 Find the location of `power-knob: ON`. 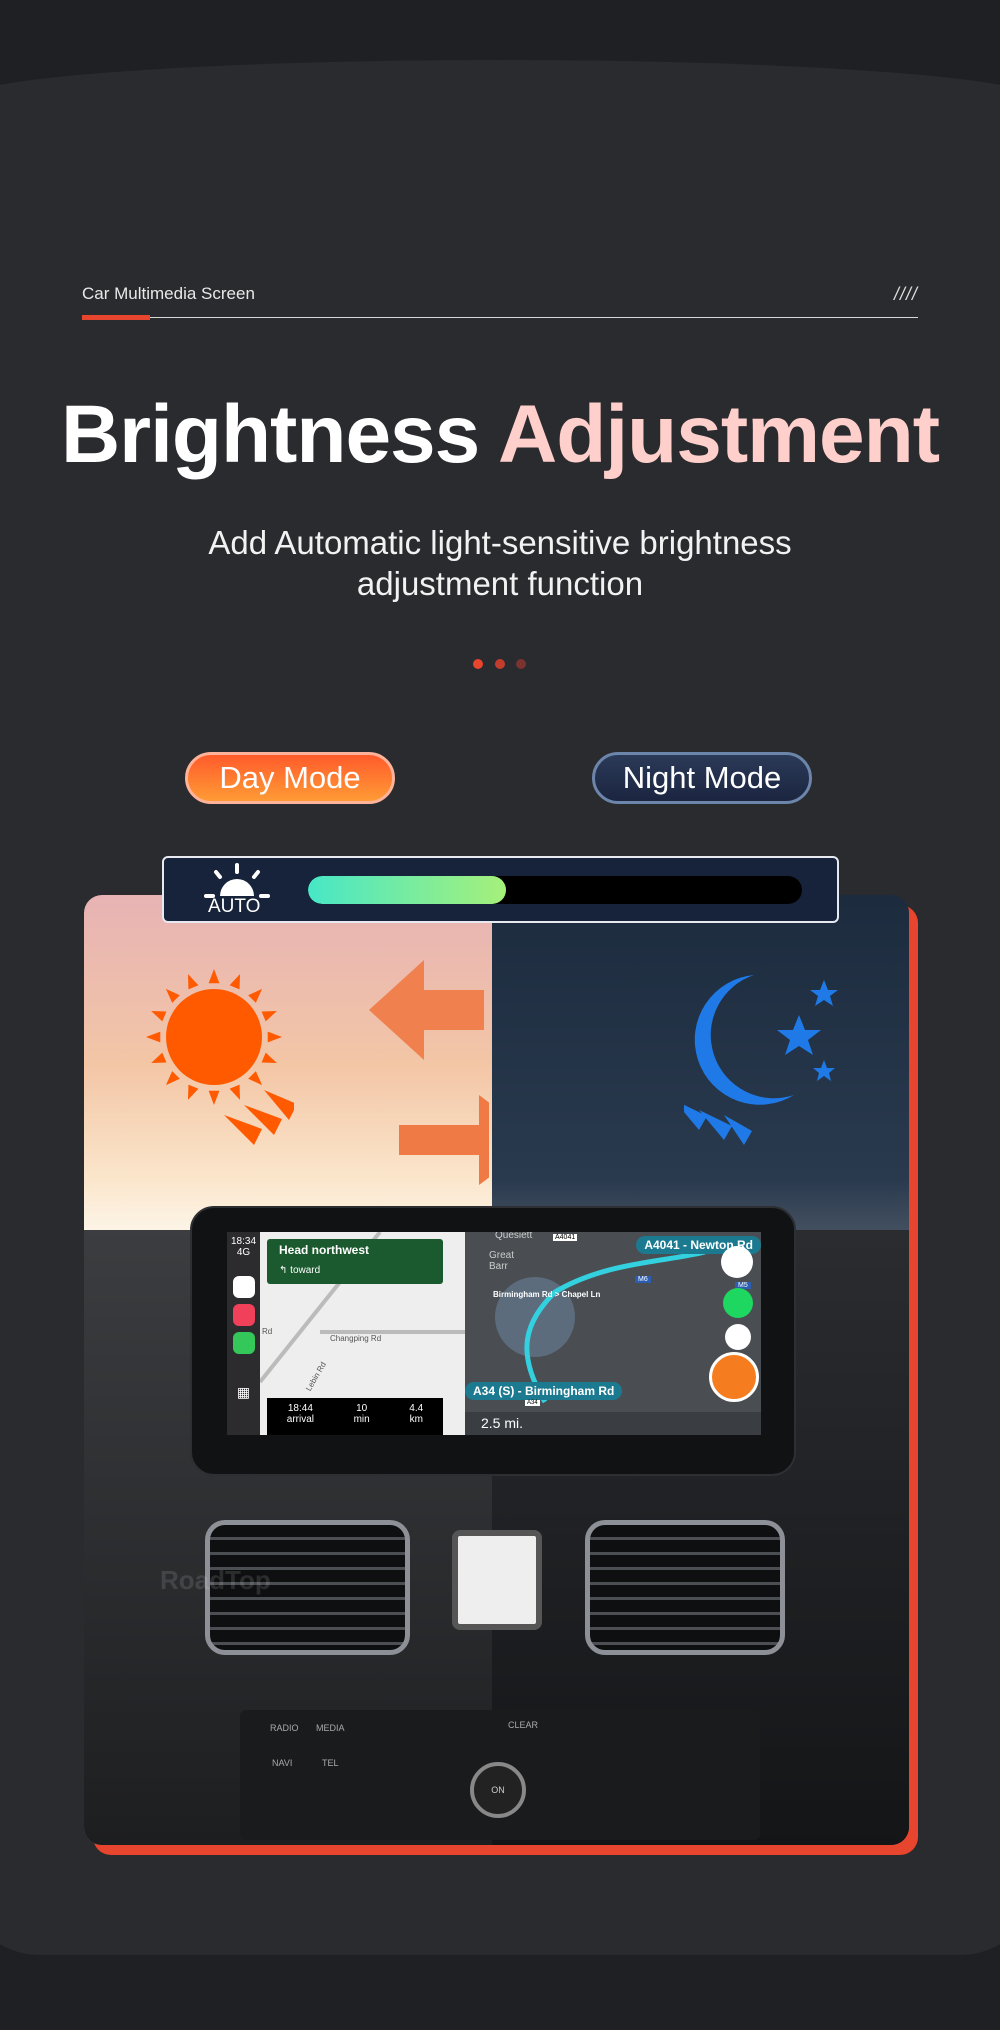

power-knob: ON is located at coordinates (498, 1790).